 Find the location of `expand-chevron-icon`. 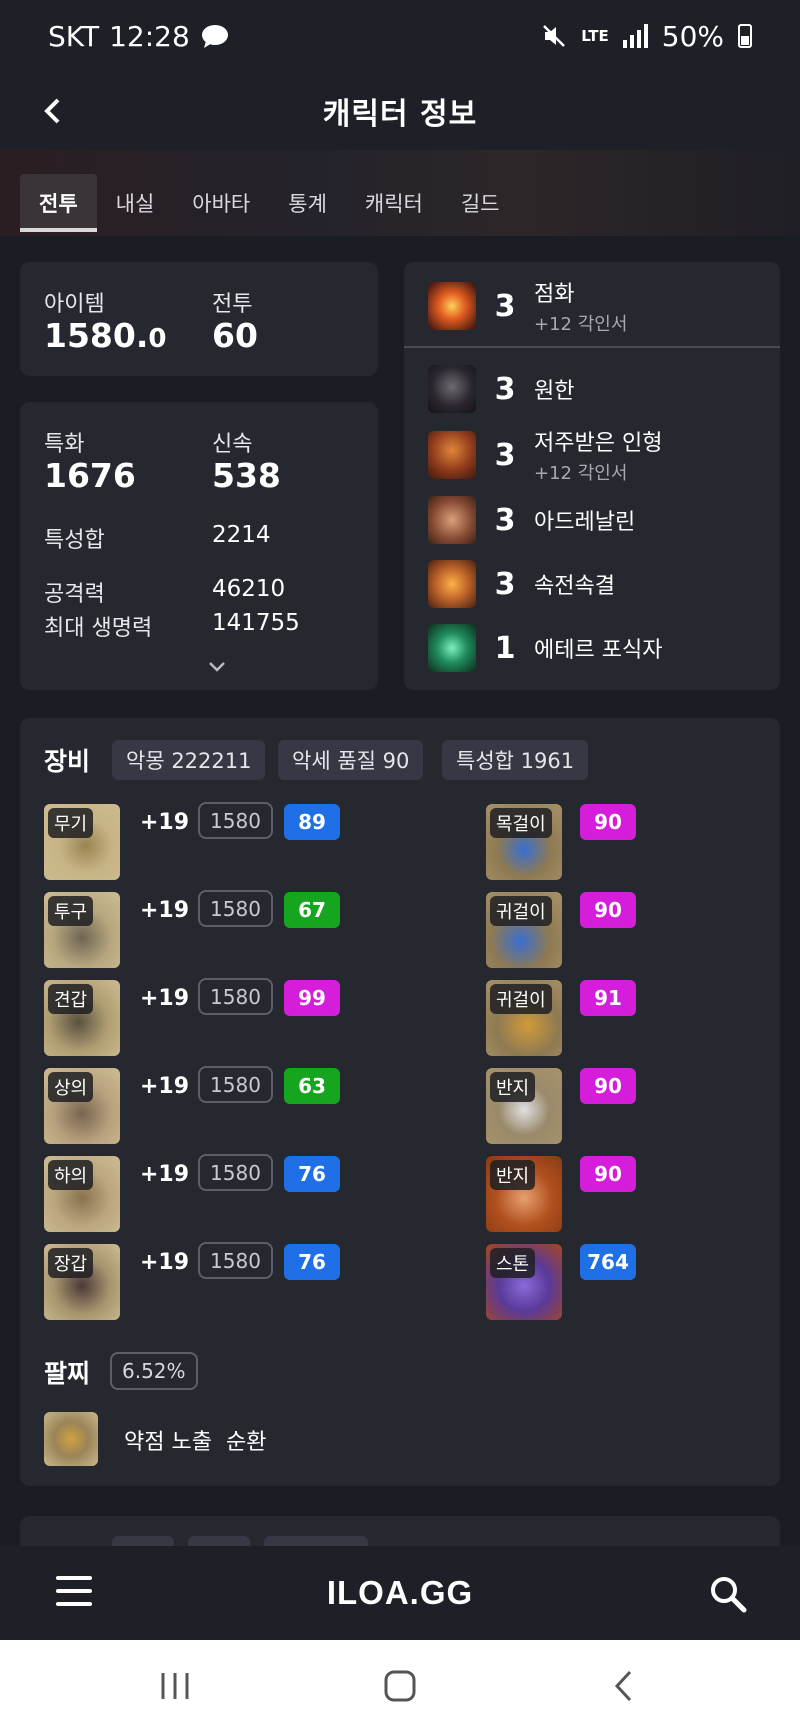

expand-chevron-icon is located at coordinates (217, 666).